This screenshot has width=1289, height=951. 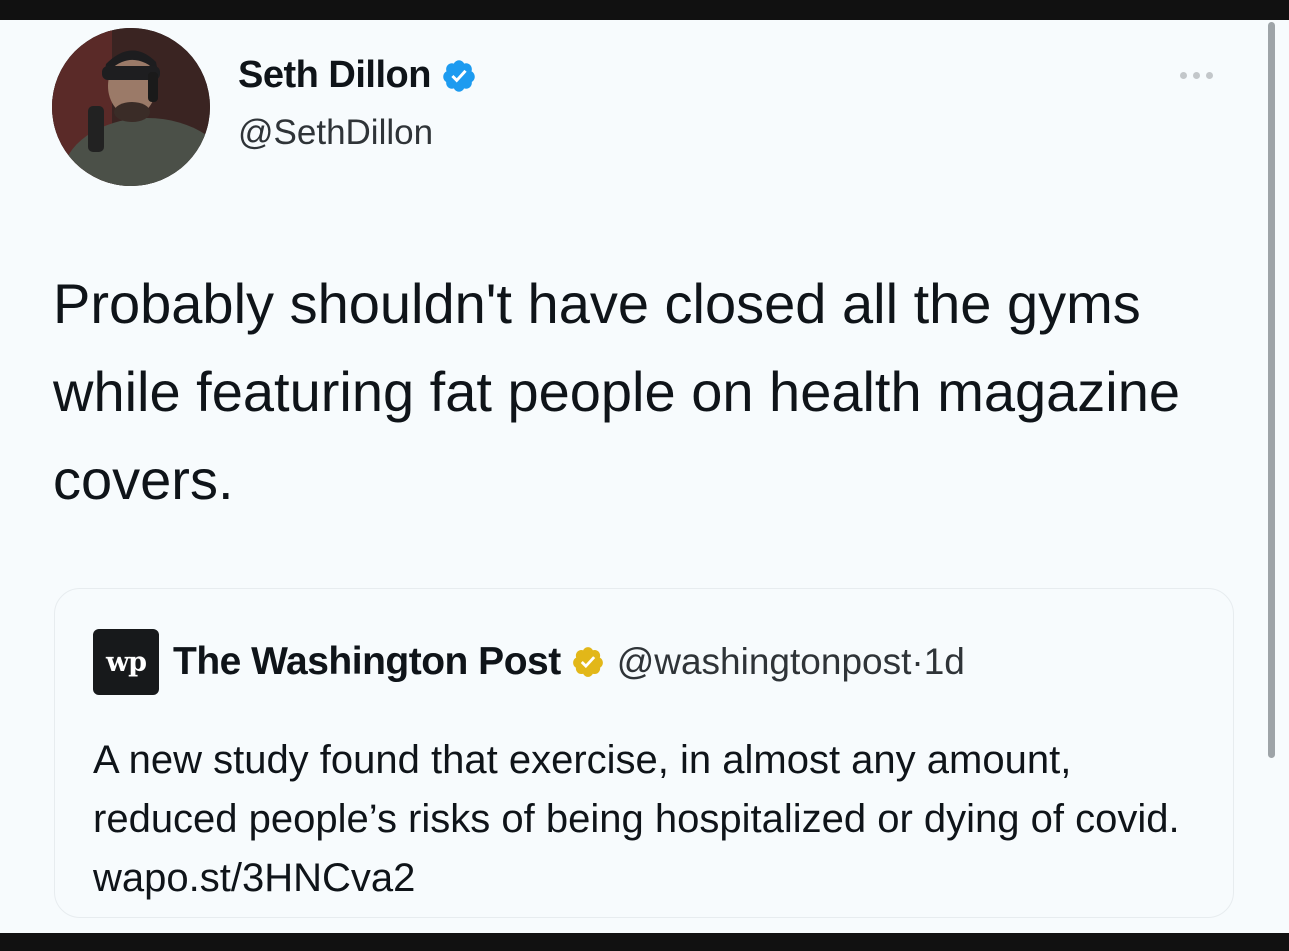 I want to click on avatar-photo, so click(x=131, y=107).